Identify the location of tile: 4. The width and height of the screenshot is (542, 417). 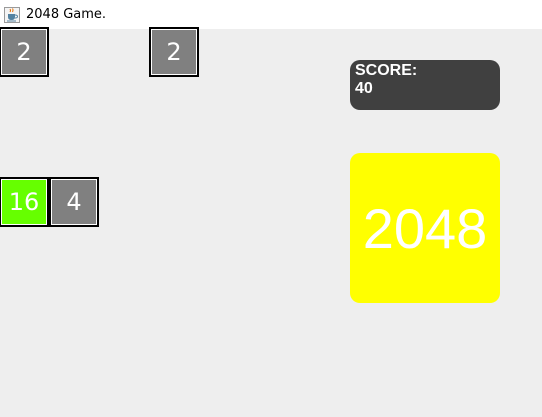
(74, 202).